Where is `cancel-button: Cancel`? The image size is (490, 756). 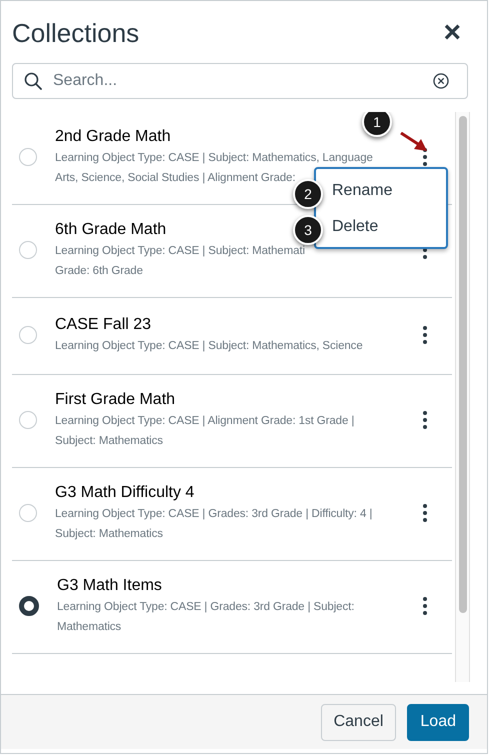
cancel-button: Cancel is located at coordinates (358, 722).